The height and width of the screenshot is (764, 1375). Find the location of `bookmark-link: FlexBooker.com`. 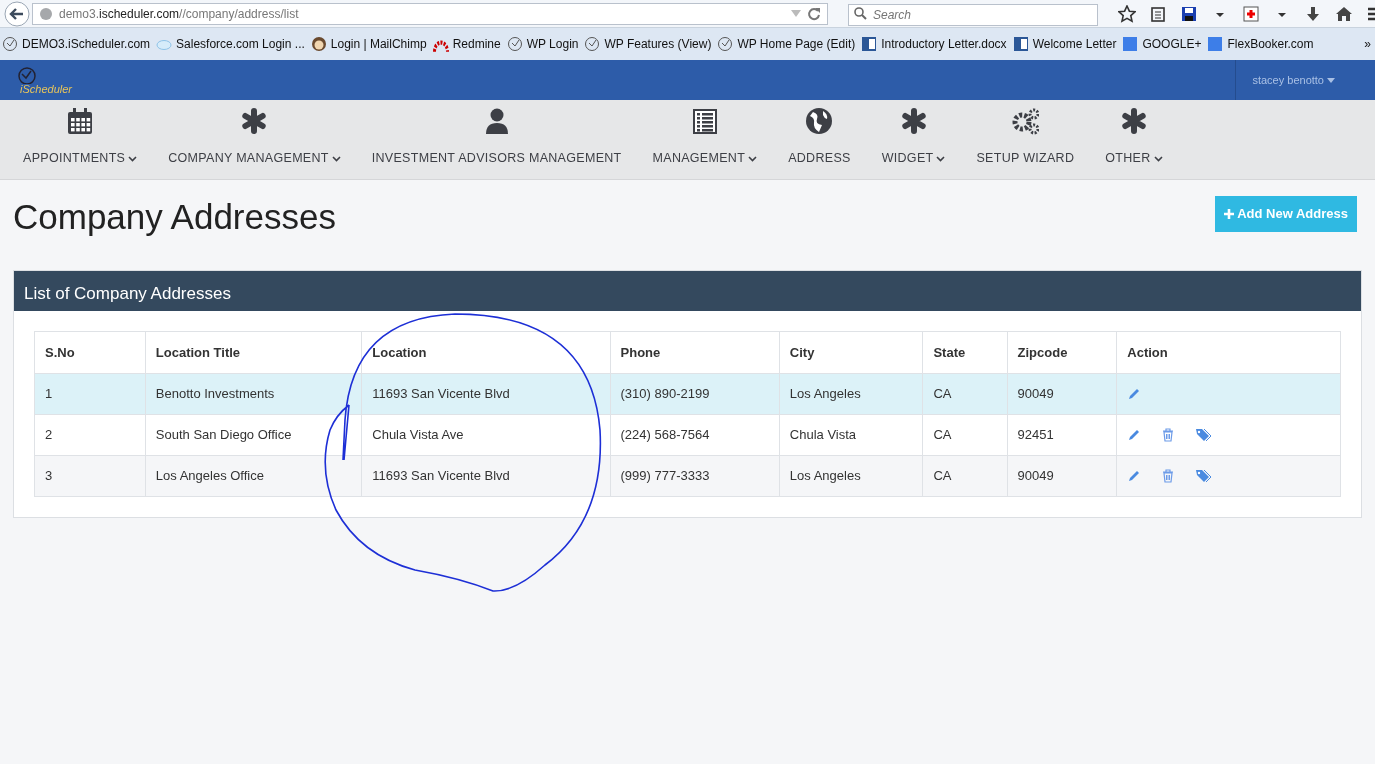

bookmark-link: FlexBooker.com is located at coordinates (1270, 44).